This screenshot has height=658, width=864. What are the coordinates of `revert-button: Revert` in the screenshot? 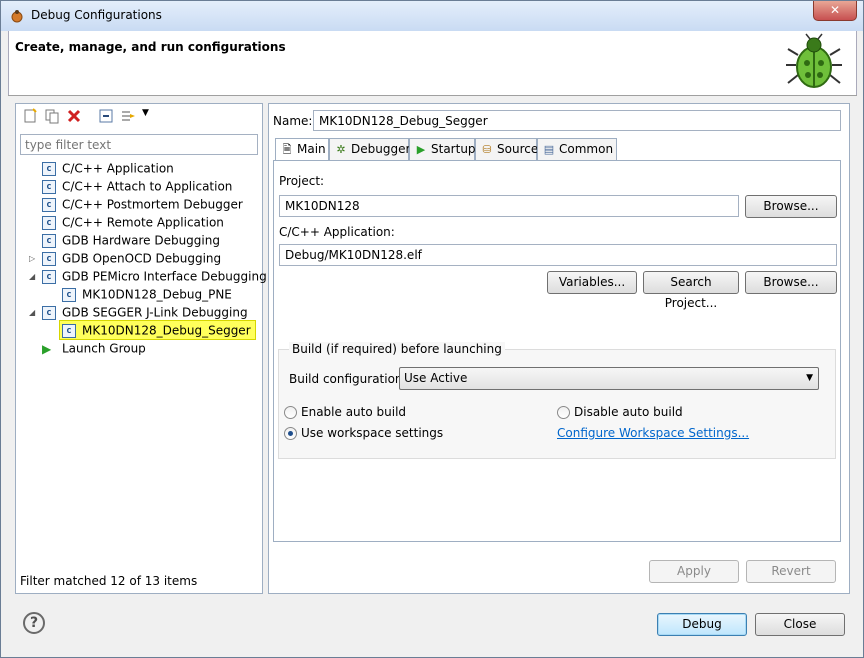 It's located at (791, 571).